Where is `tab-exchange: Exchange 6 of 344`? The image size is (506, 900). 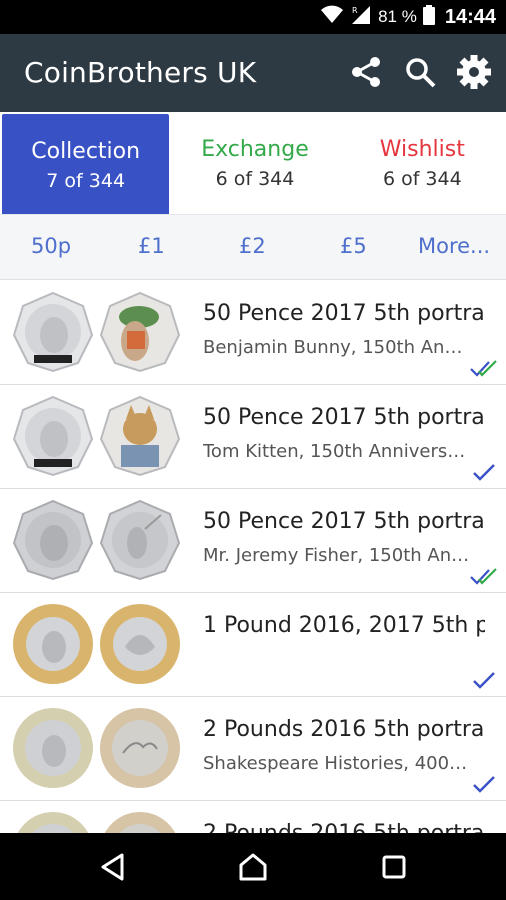 tab-exchange: Exchange 6 of 344 is located at coordinates (254, 163).